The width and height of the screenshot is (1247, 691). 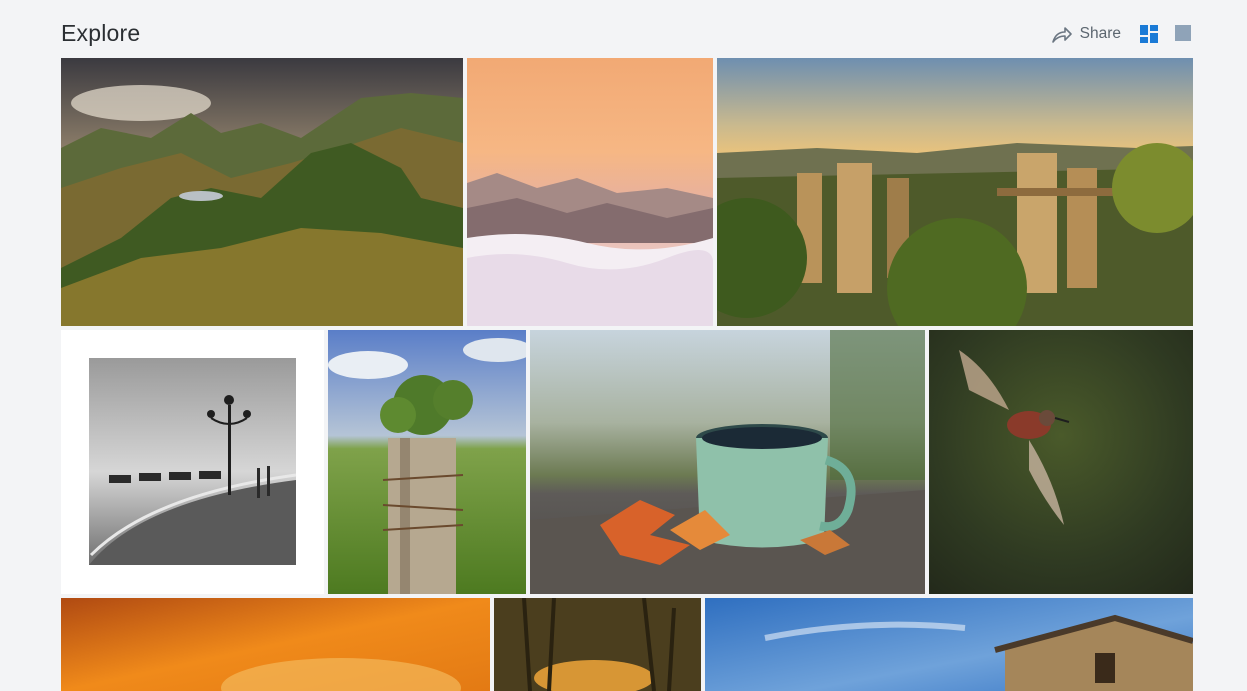 I want to click on photo-tile-pink-sky, so click(x=590, y=192).